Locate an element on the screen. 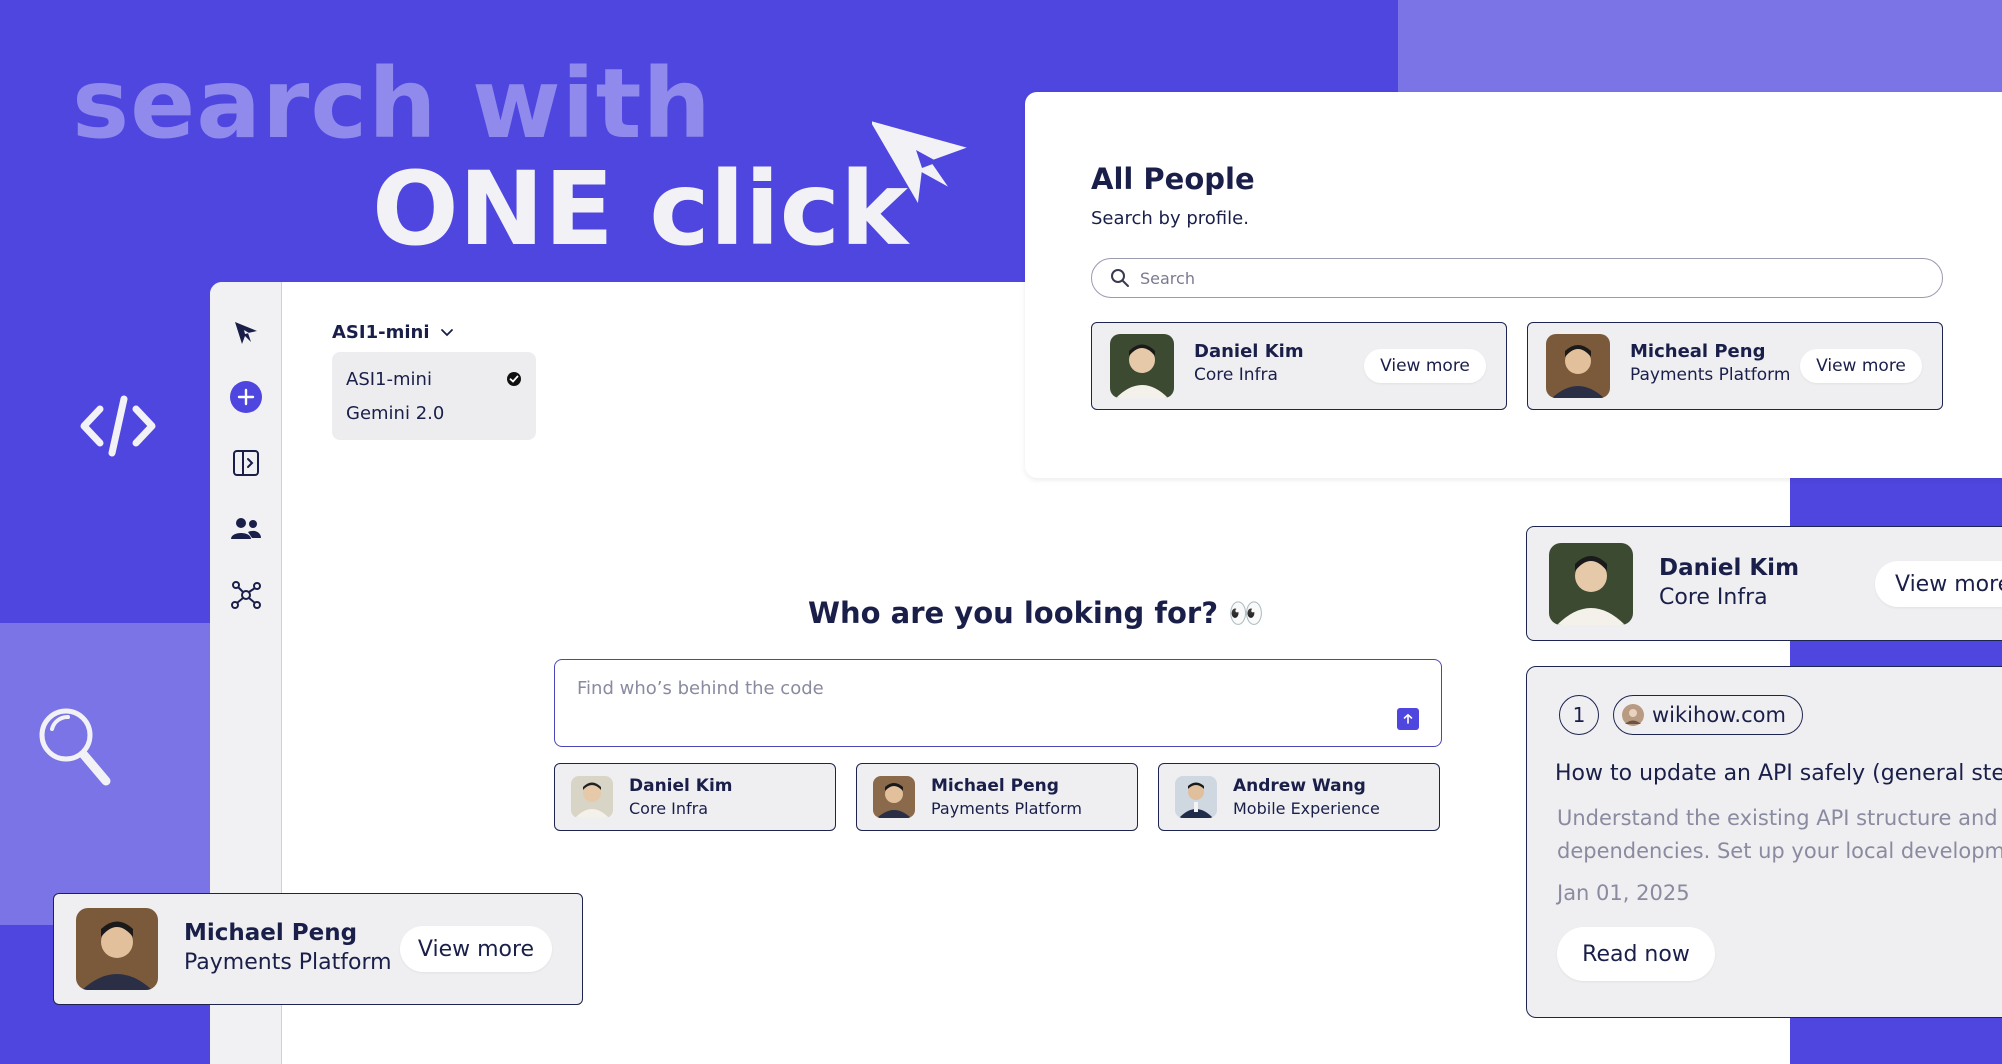 The height and width of the screenshot is (1064, 2002). network-graph-icon is located at coordinates (246, 595).